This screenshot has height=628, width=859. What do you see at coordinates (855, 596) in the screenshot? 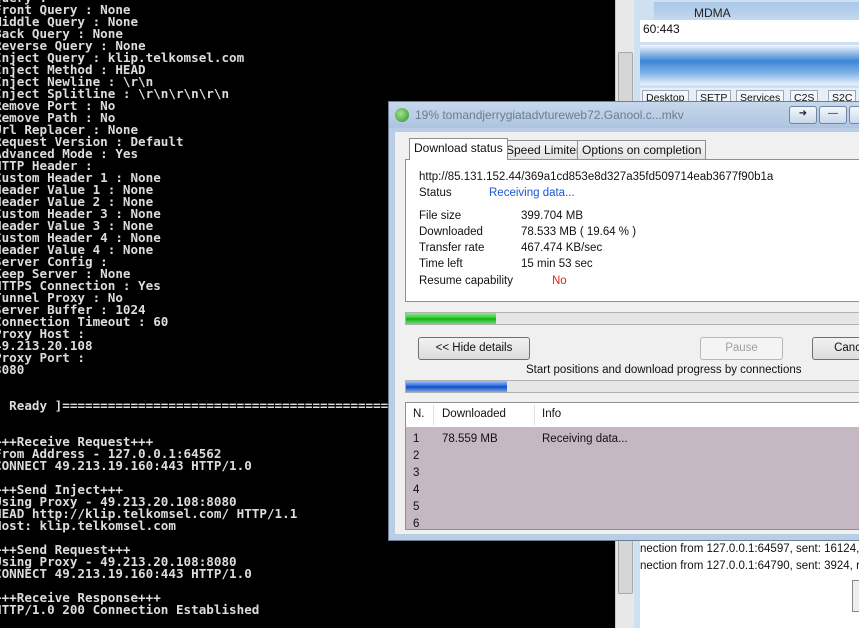
I see `log-scrollbar` at bounding box center [855, 596].